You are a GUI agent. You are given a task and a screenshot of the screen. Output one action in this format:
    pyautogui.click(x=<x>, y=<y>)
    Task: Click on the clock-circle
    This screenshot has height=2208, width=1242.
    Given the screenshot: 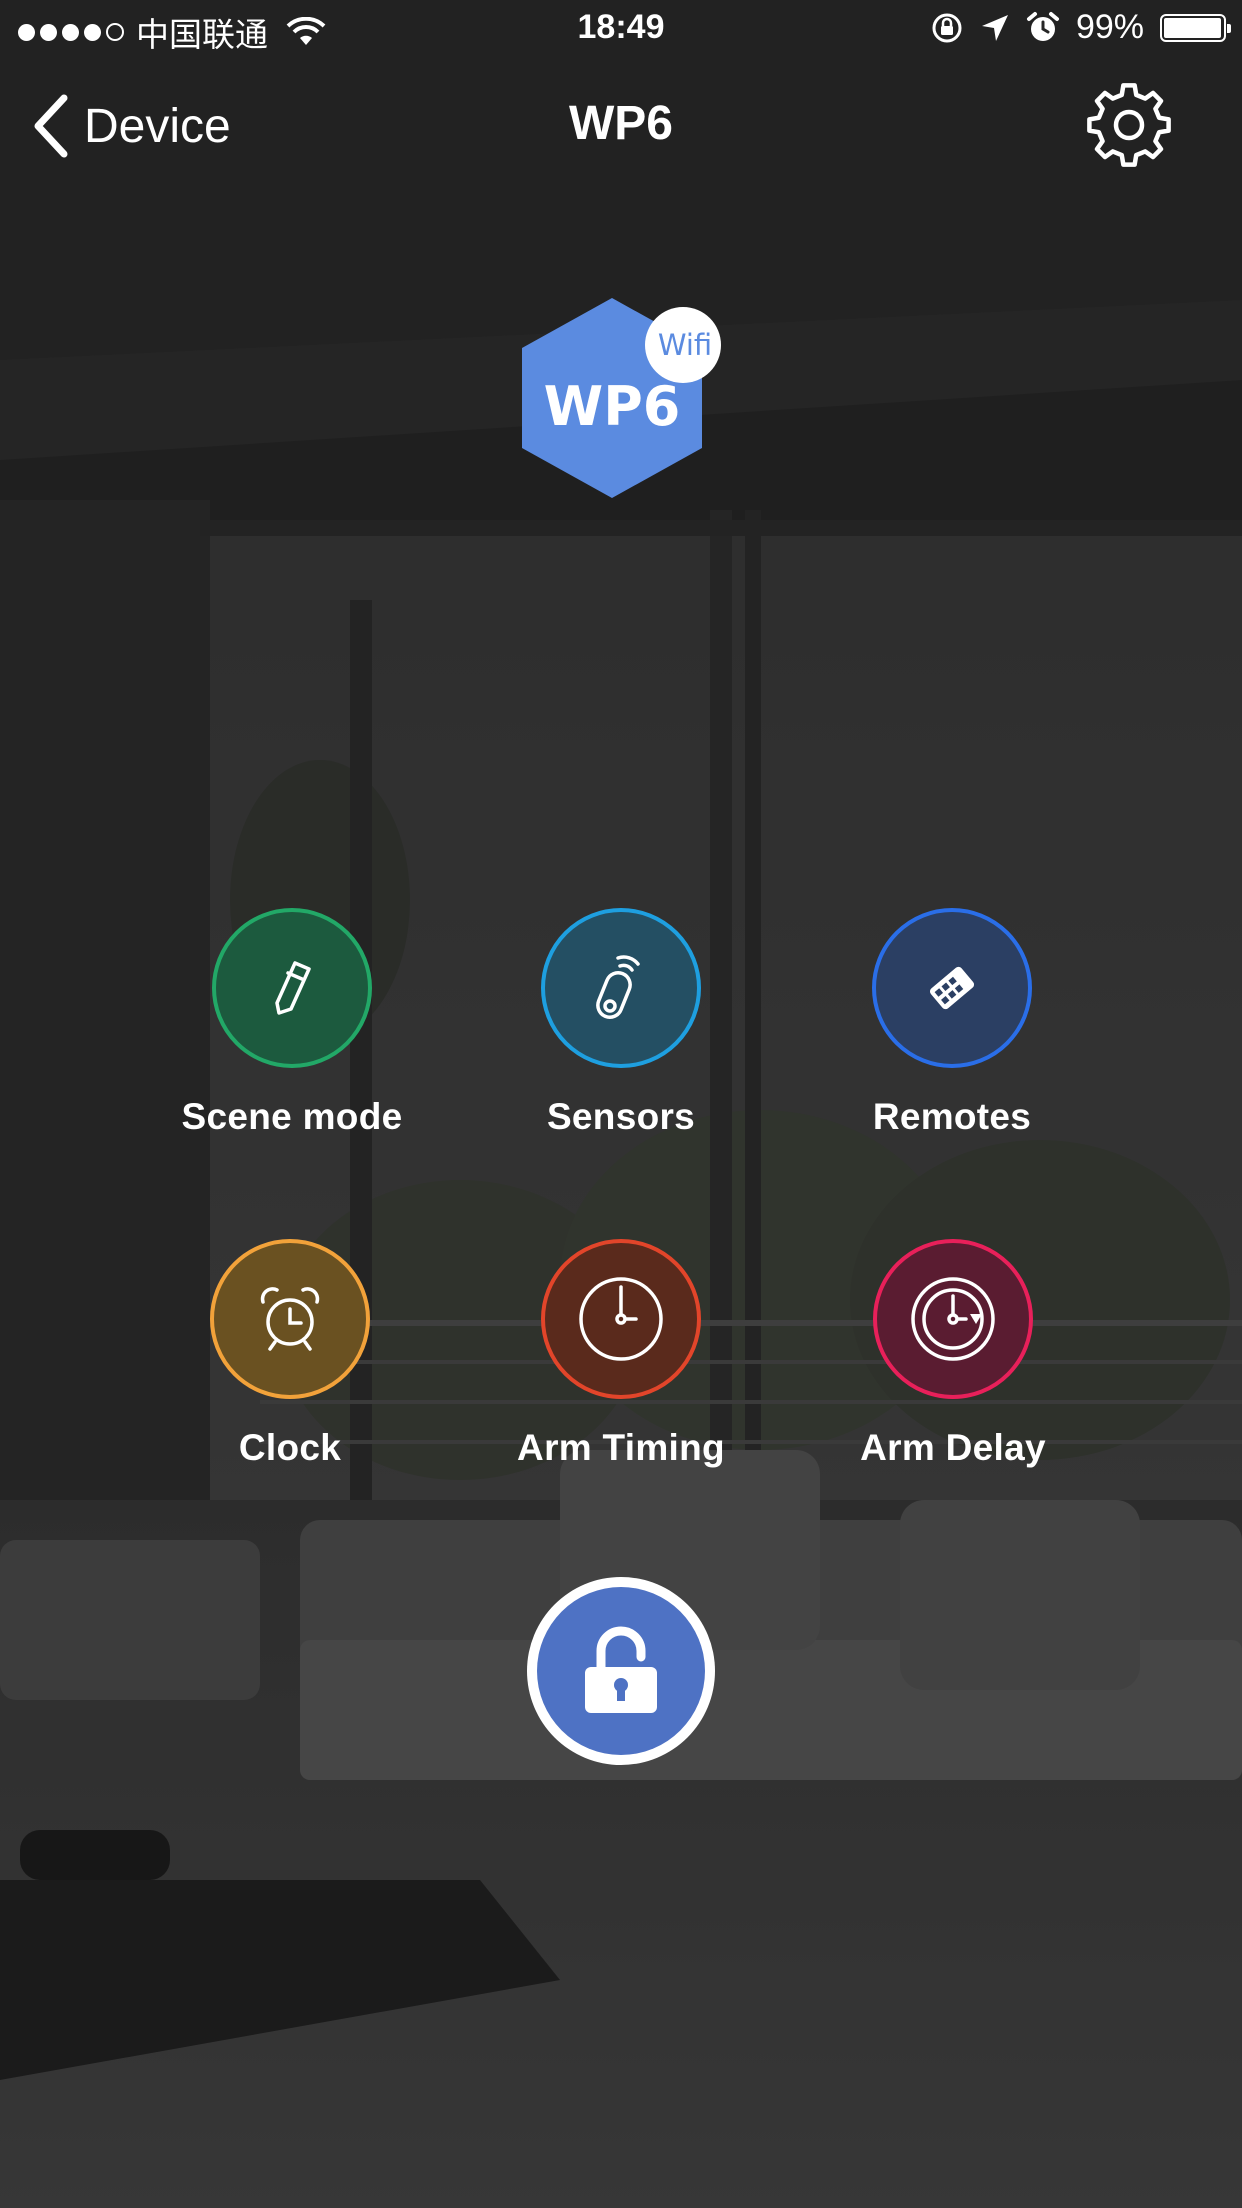 What is the action you would take?
    pyautogui.click(x=290, y=1319)
    